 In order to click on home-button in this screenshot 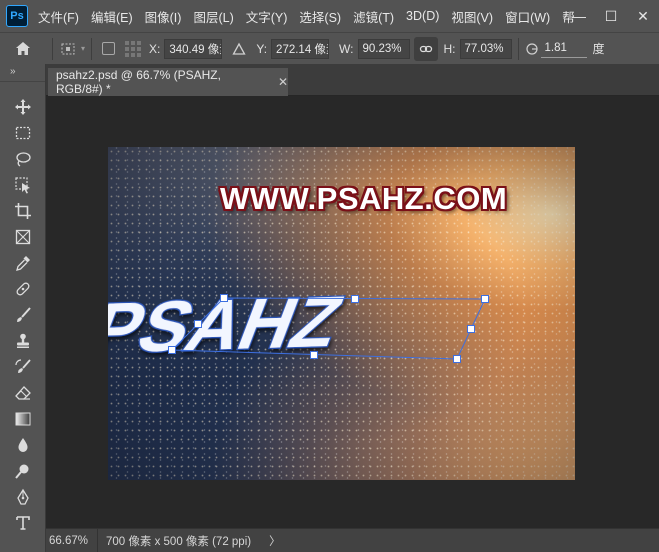, I will do `click(23, 49)`.